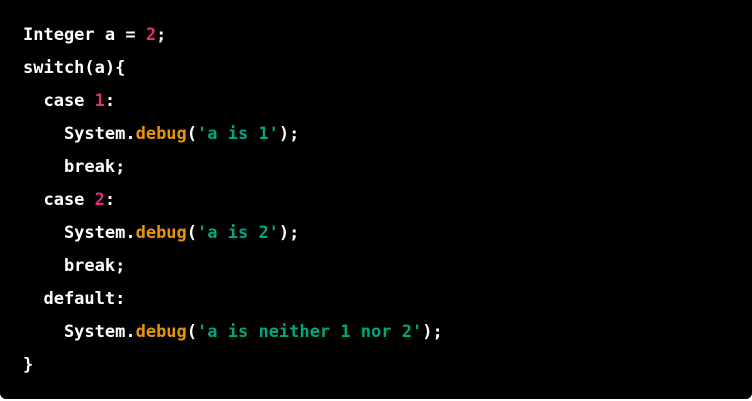  Describe the element at coordinates (74, 68) in the screenshot. I see `code-token-text: switch(a){` at that location.